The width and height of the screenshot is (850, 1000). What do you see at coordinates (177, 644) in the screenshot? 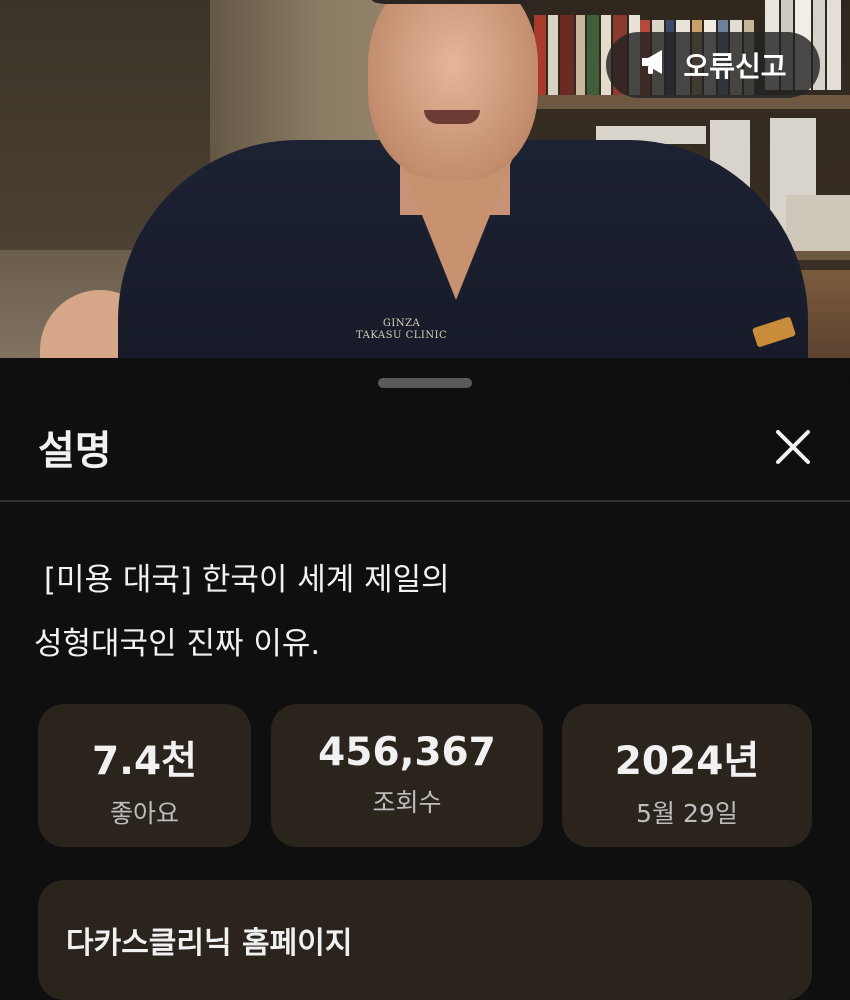
I see `video-title-line-2: 성형대국인 진짜 이유.` at bounding box center [177, 644].